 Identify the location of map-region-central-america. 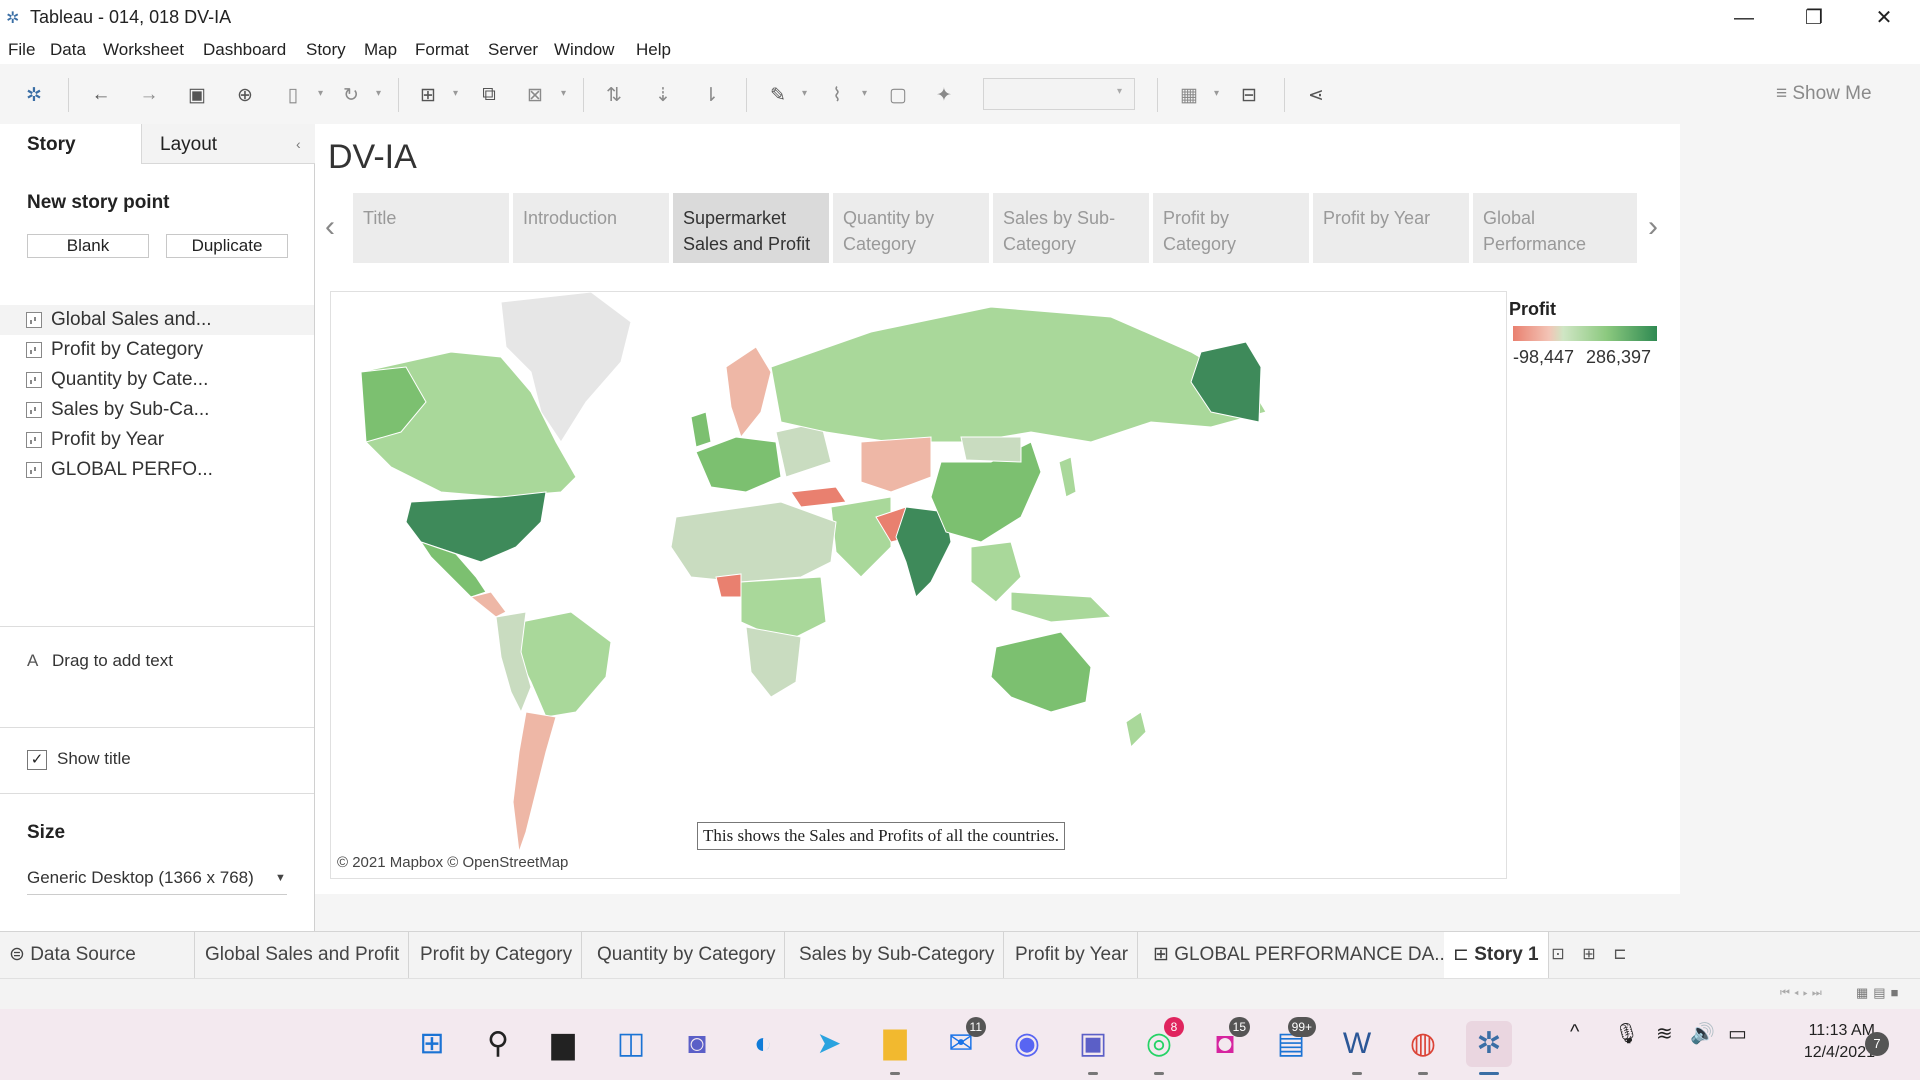
(488, 604).